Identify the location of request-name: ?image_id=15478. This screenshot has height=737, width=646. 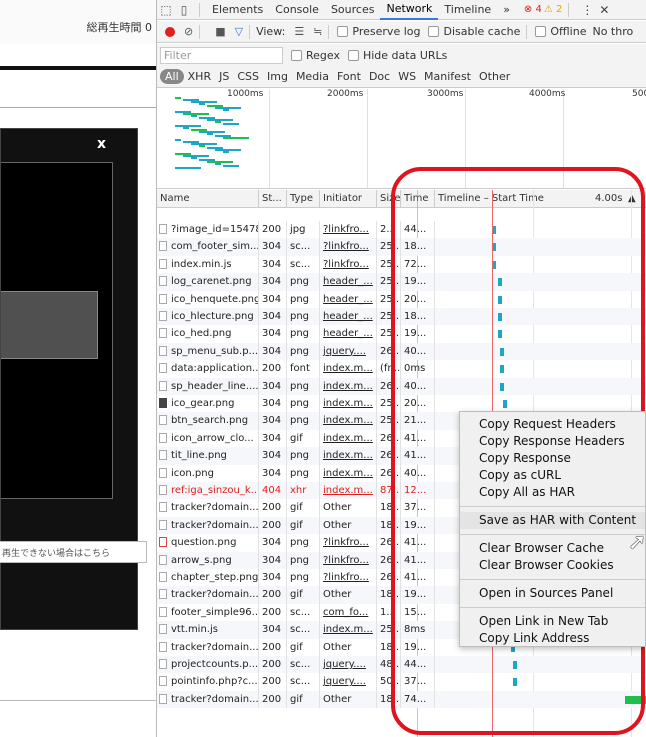
(208, 230).